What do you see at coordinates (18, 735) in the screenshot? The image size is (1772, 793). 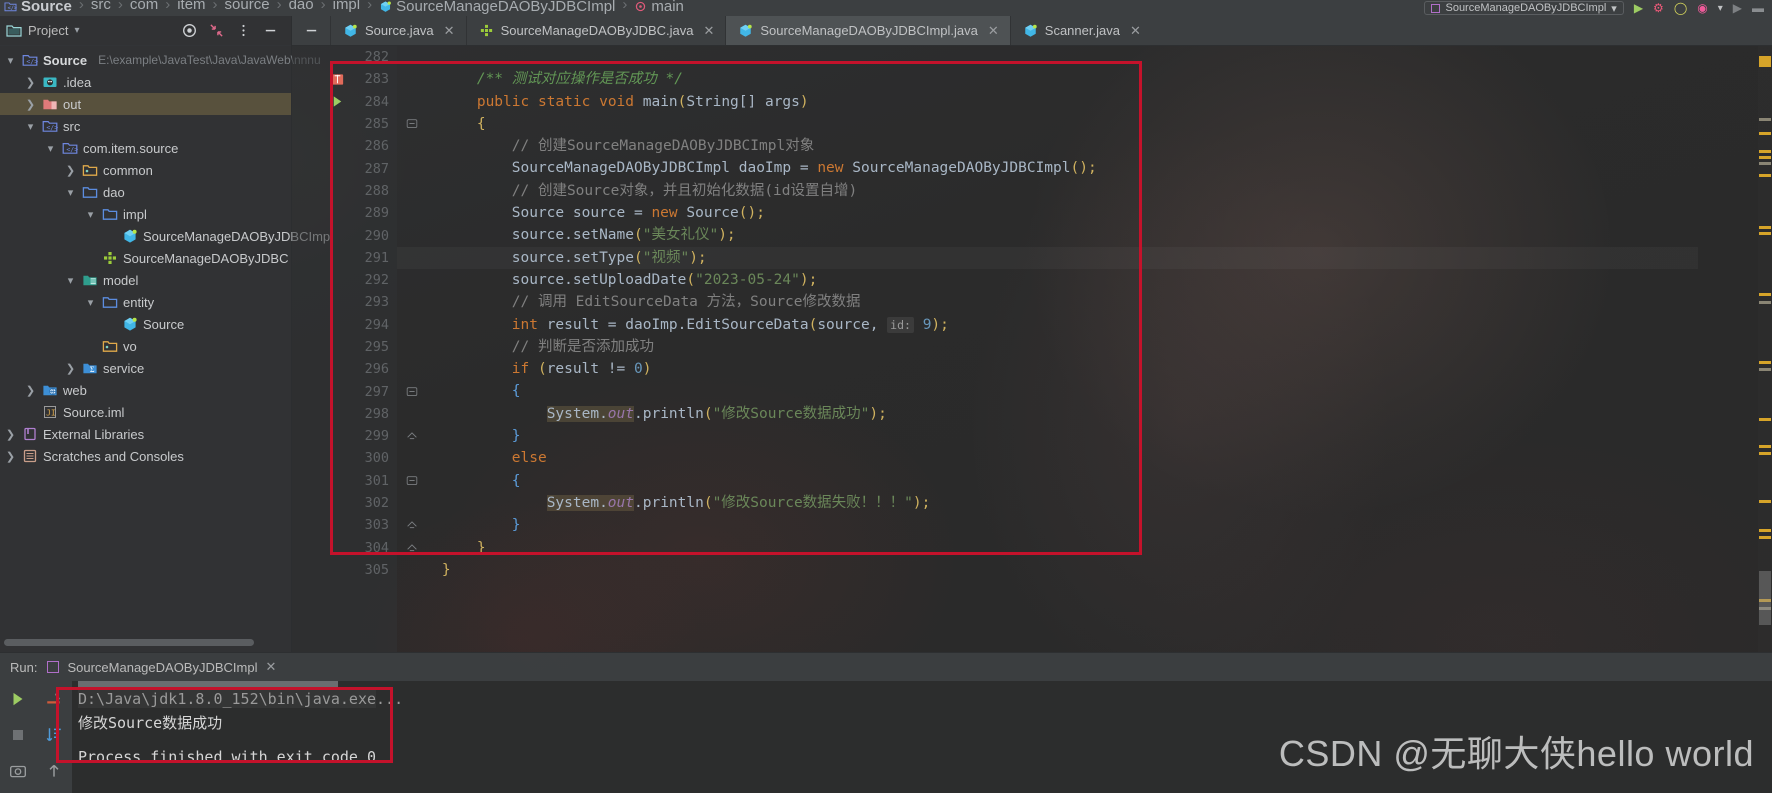 I see `stop-button` at bounding box center [18, 735].